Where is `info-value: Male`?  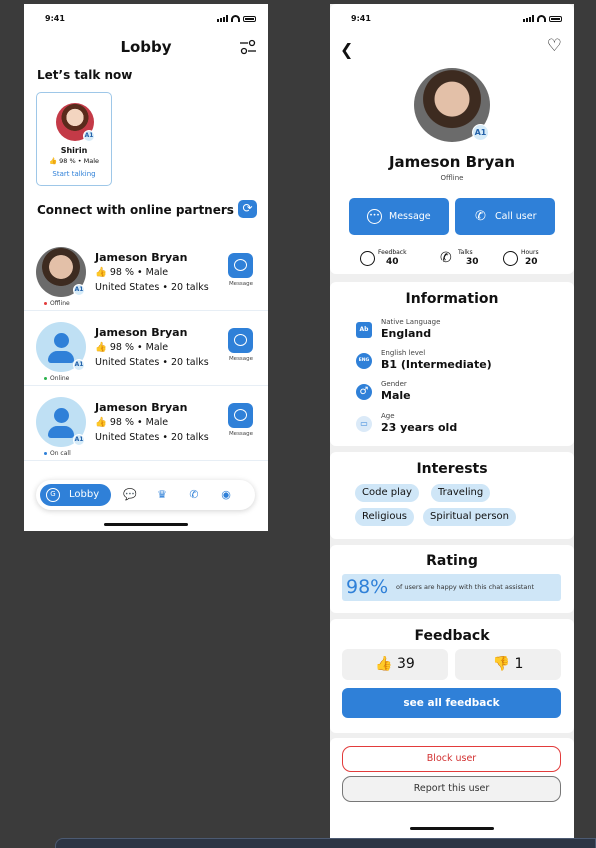 info-value: Male is located at coordinates (396, 395).